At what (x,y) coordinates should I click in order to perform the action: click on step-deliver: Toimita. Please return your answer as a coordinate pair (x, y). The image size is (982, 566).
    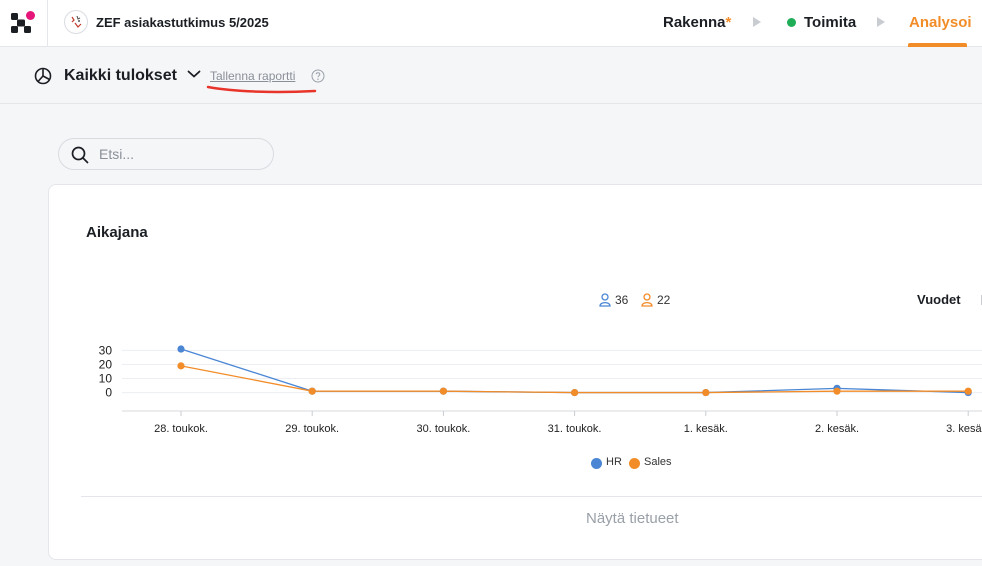
    Looking at the image, I should click on (830, 22).